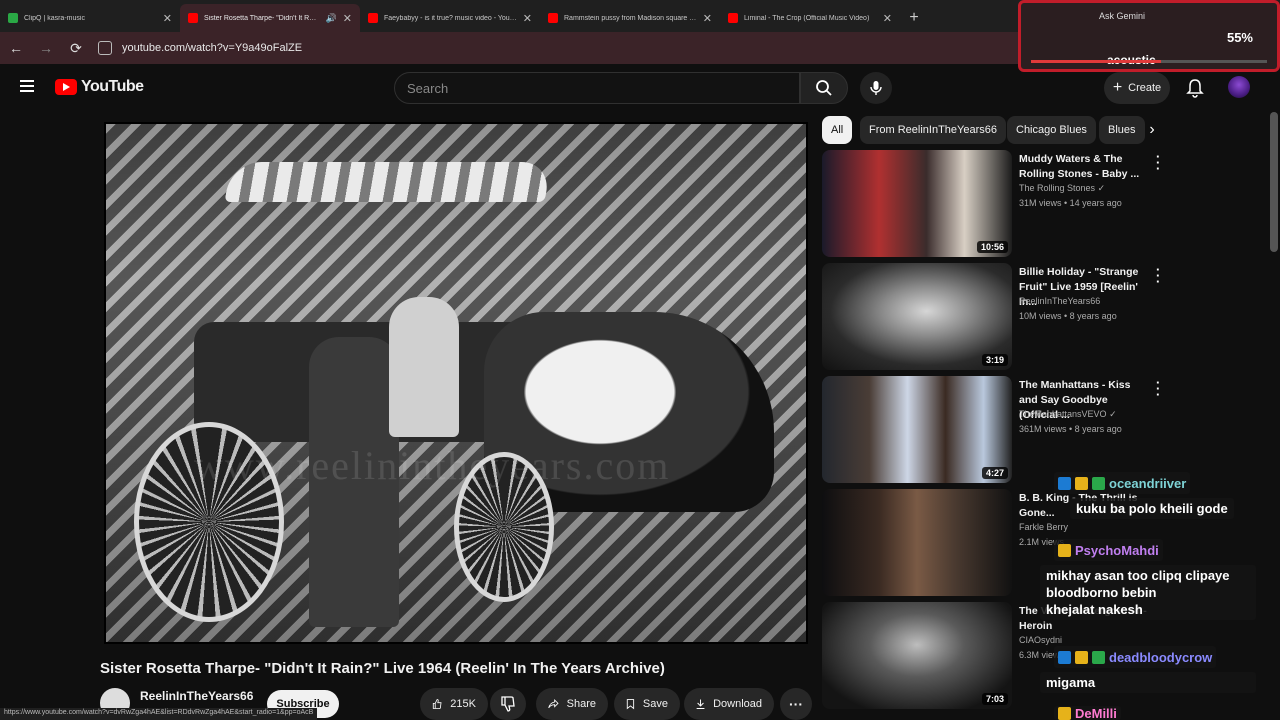 This screenshot has height=720, width=1280. What do you see at coordinates (90, 18) in the screenshot?
I see `browser-tab: ClipQ | kasra-music ✕` at bounding box center [90, 18].